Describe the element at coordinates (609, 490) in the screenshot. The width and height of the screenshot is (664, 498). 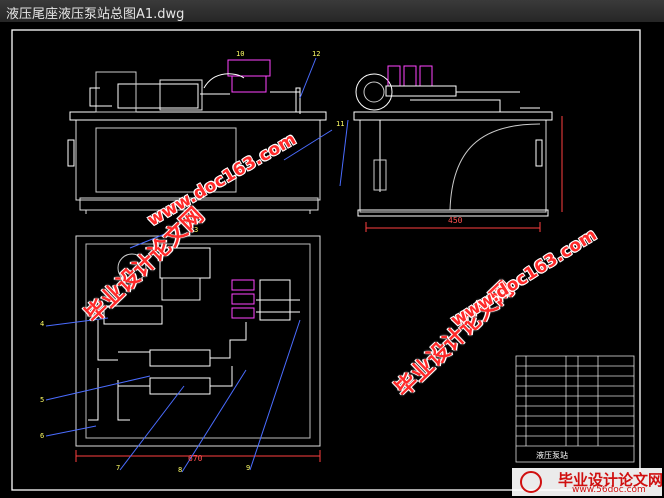
I see `footer-site-url: www.56doc.com` at that location.